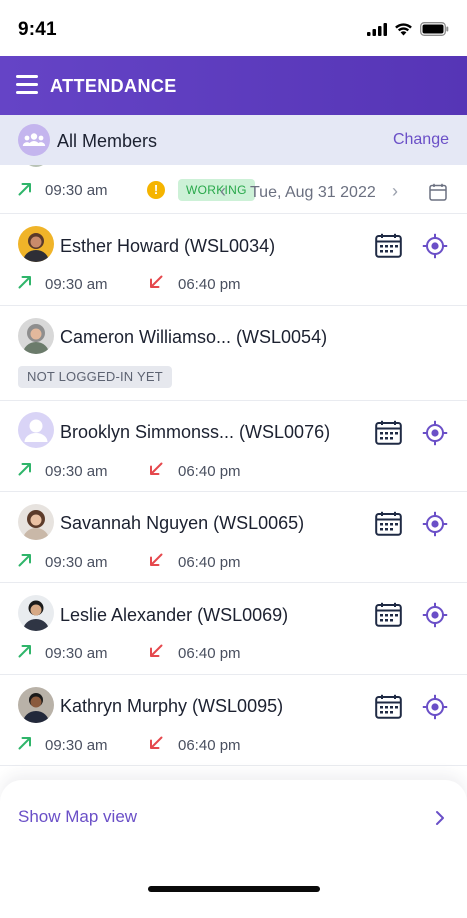  What do you see at coordinates (223, 191) in the screenshot?
I see `date-prev-button: ‹` at bounding box center [223, 191].